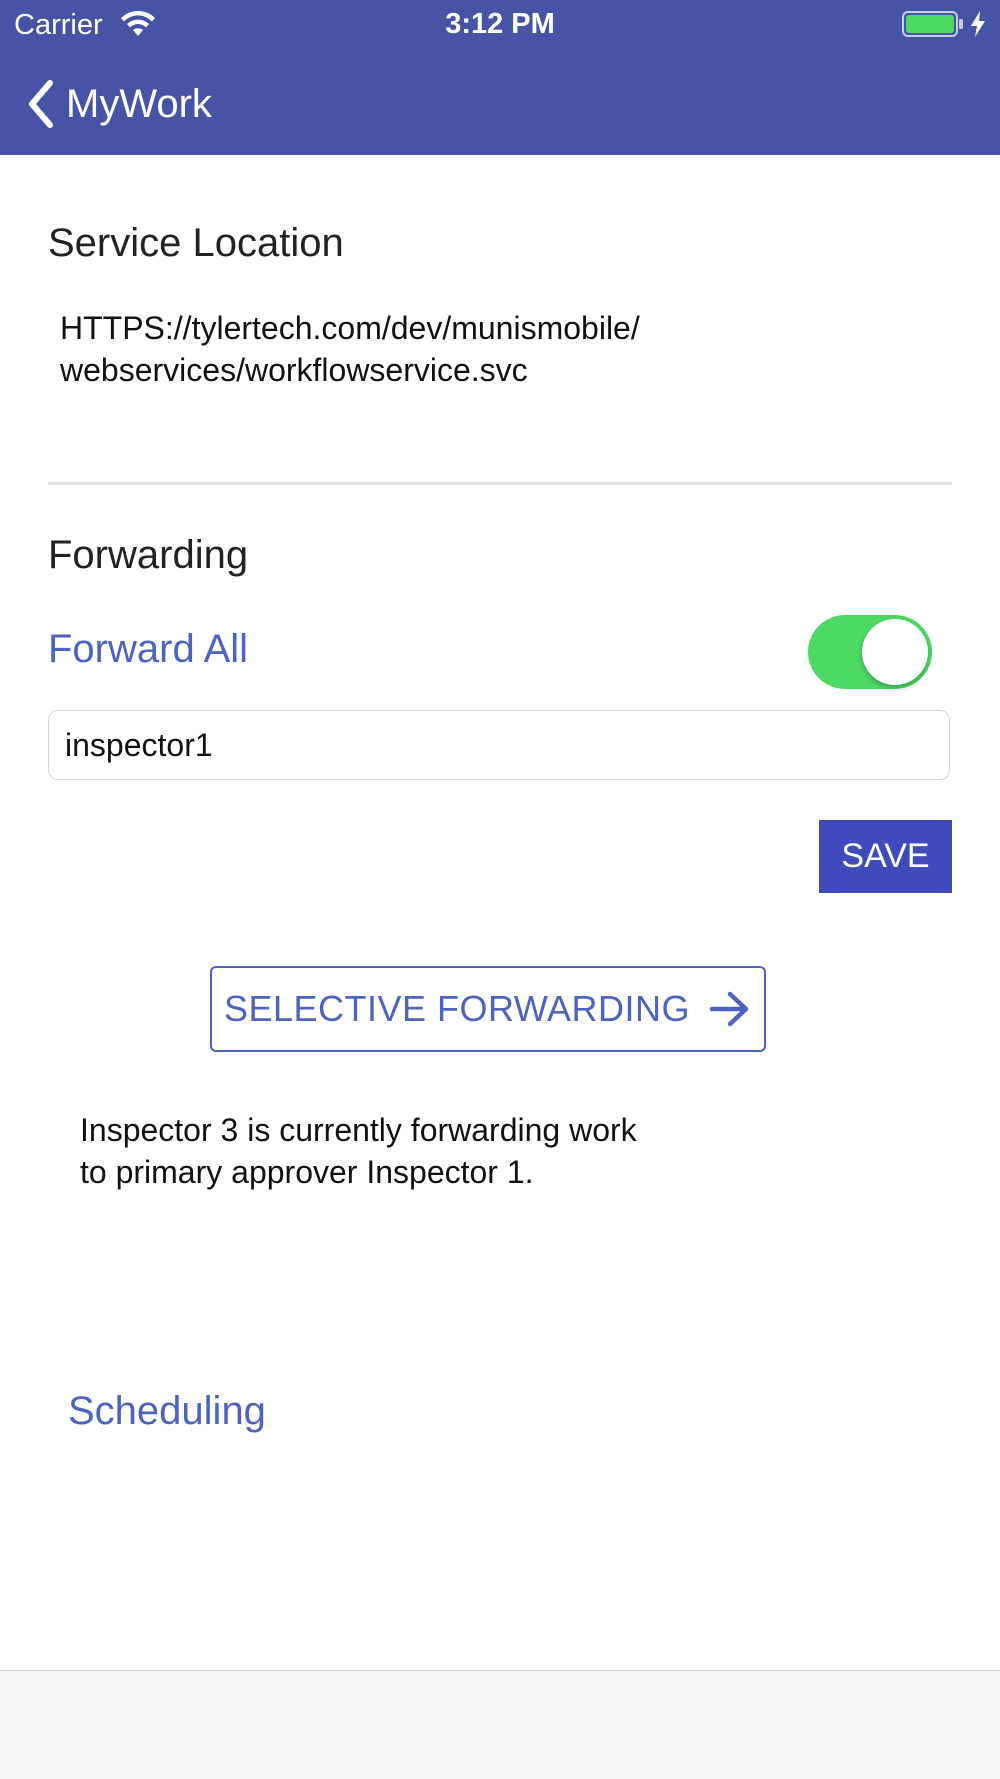 This screenshot has width=1000, height=1779. Describe the element at coordinates (499, 745) in the screenshot. I see `forward-to-input` at that location.